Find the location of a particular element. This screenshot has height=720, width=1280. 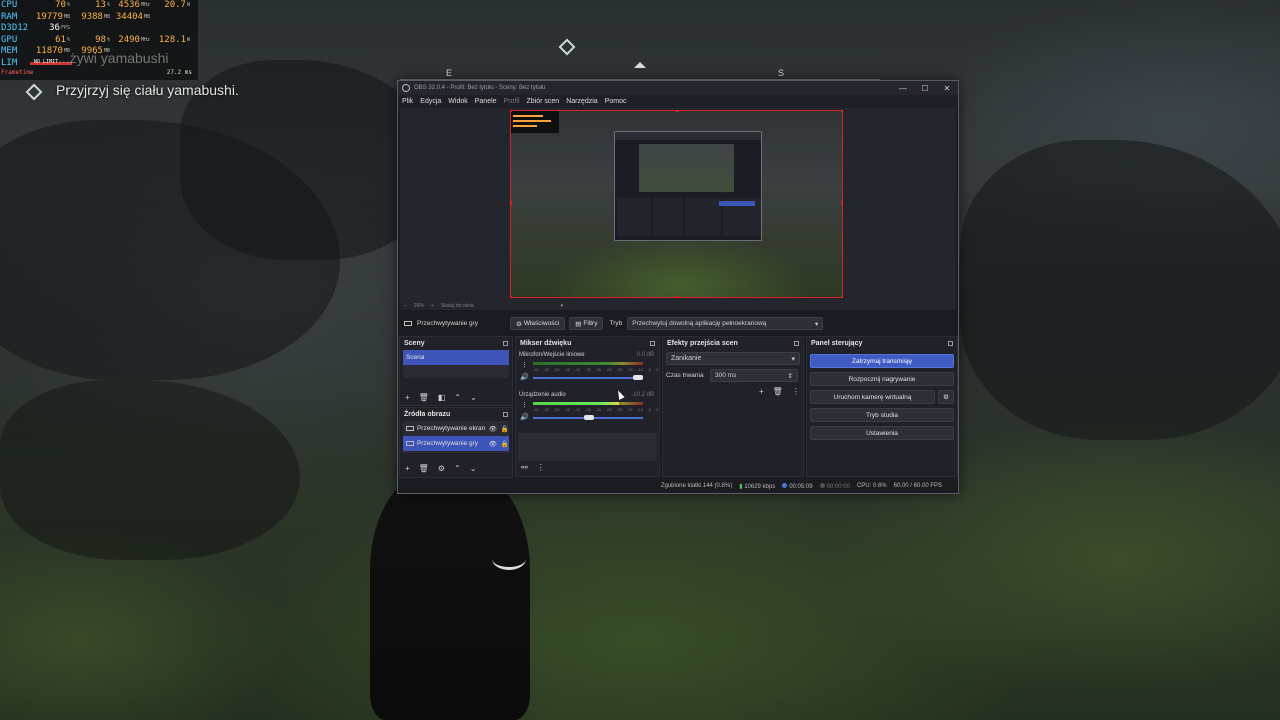

signal-icon: ▮ is located at coordinates (741, 486).